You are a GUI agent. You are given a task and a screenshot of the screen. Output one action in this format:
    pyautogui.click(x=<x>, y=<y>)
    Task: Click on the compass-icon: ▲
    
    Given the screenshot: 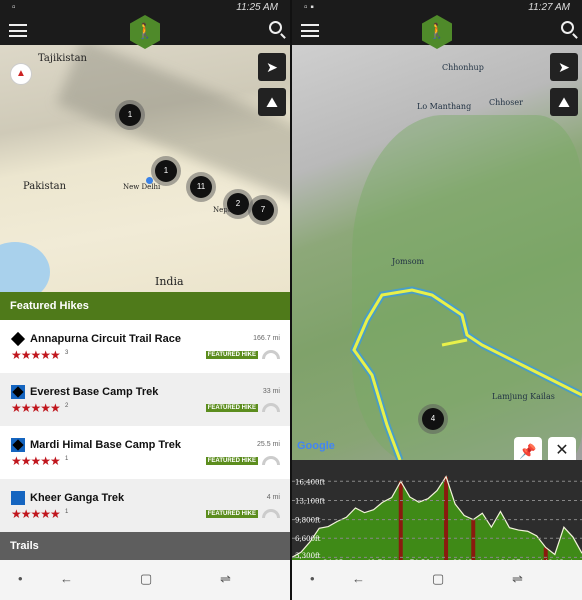 What is the action you would take?
    pyautogui.click(x=21, y=74)
    